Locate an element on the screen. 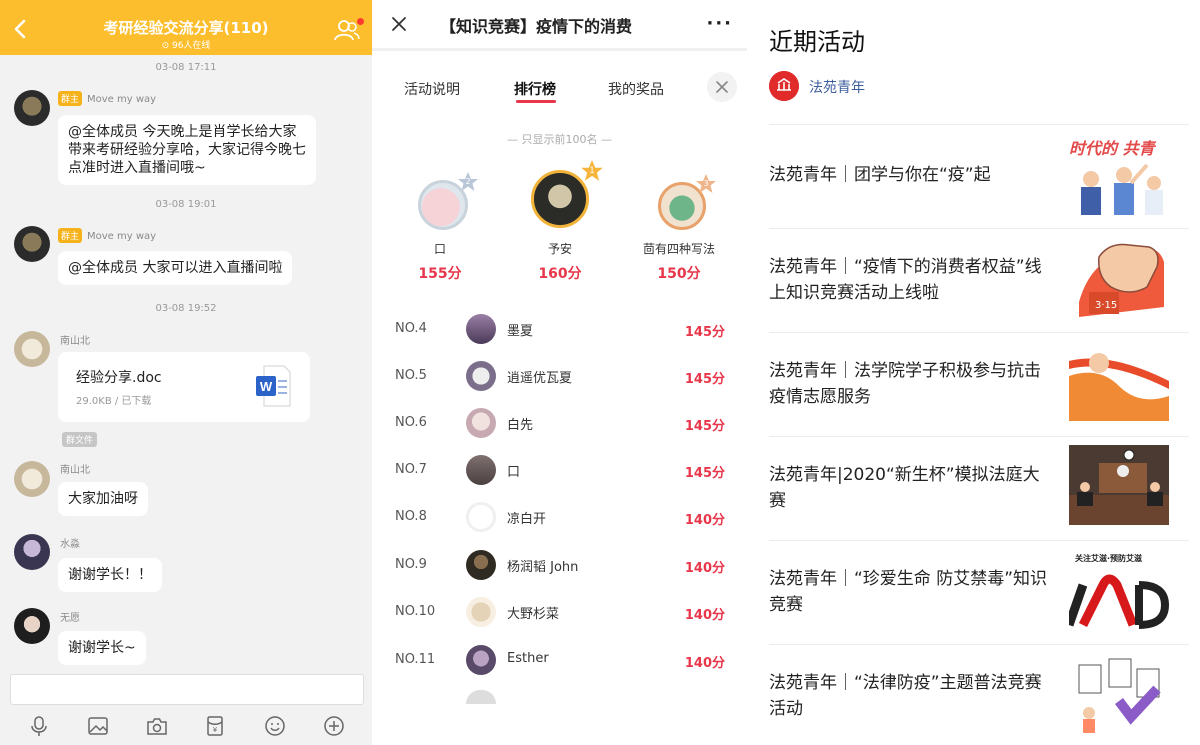  svg-text: 3·15 is located at coordinates (1106, 305).